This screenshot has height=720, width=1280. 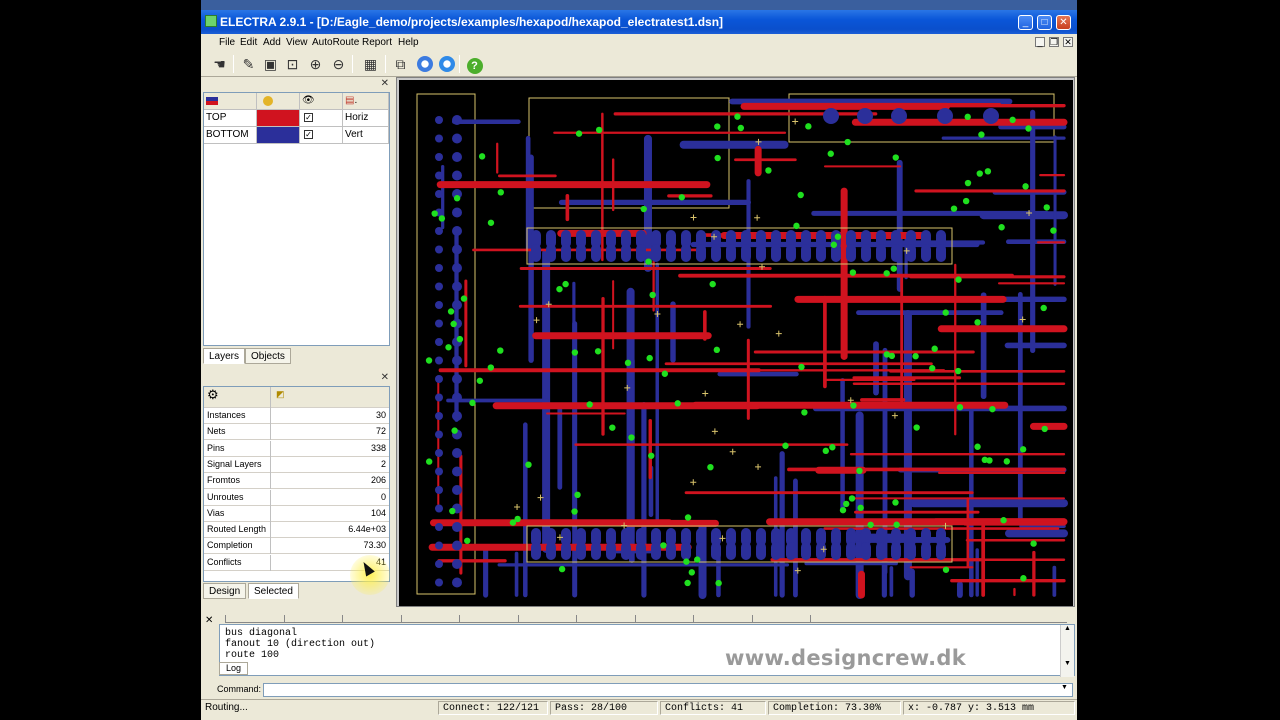 What do you see at coordinates (237, 464) in the screenshot?
I see `stat-label: Signal Layers` at bounding box center [237, 464].